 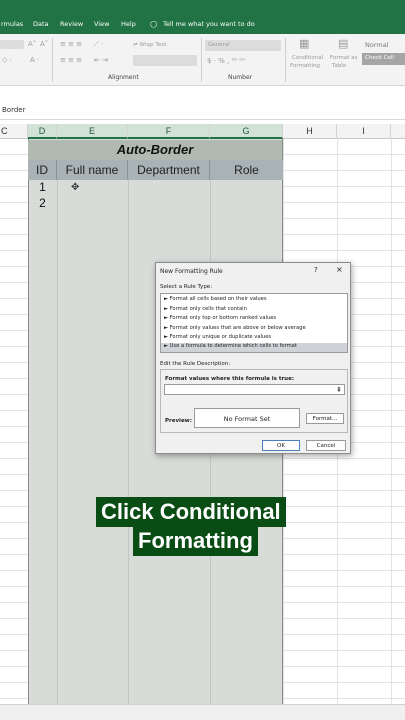 What do you see at coordinates (383, 45) in the screenshot?
I see `style-normal: Normal` at bounding box center [383, 45].